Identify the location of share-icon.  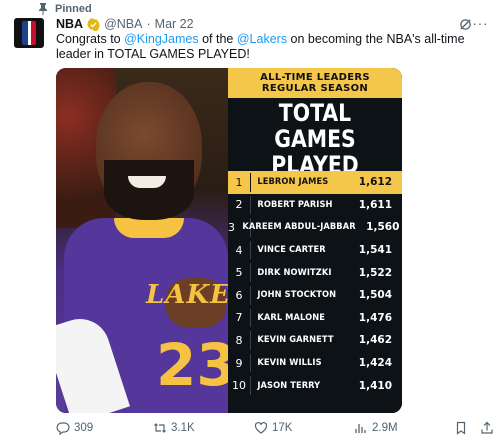
(487, 427).